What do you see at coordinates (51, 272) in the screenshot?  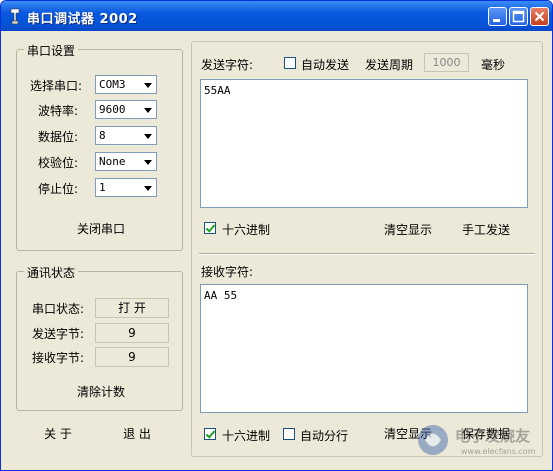 I see `comm-status-label: 通讯状态` at bounding box center [51, 272].